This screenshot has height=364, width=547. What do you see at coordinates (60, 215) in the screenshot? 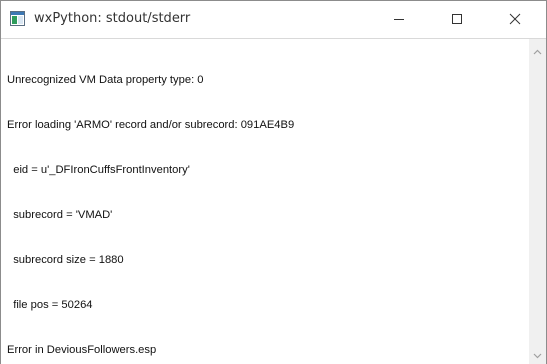
I see `log-line: subrecord = 'VMAD'` at bounding box center [60, 215].